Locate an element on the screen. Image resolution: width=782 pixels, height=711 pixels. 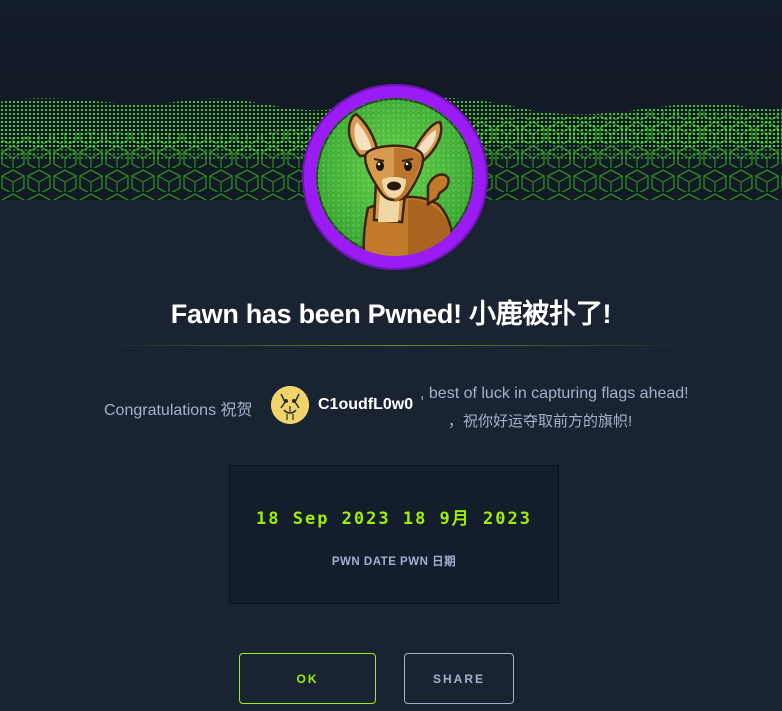
user-avatar-icon is located at coordinates (290, 405).